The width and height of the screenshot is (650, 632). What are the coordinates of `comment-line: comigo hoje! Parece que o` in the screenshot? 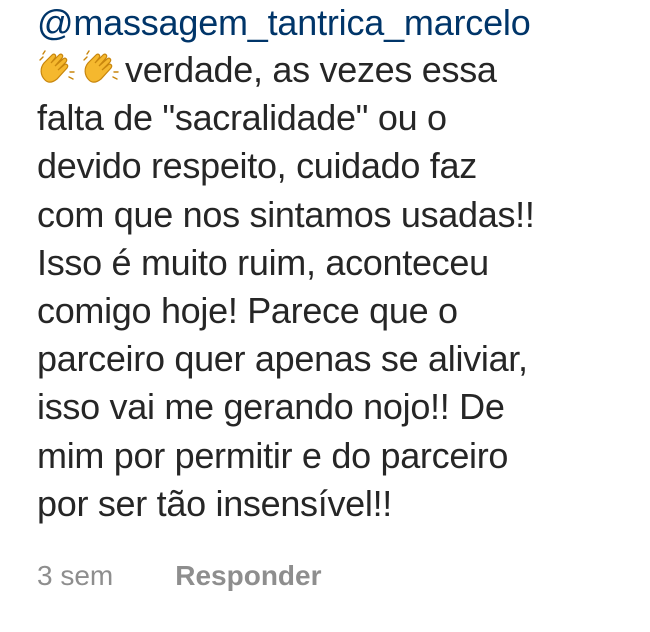 It's located at (247, 311).